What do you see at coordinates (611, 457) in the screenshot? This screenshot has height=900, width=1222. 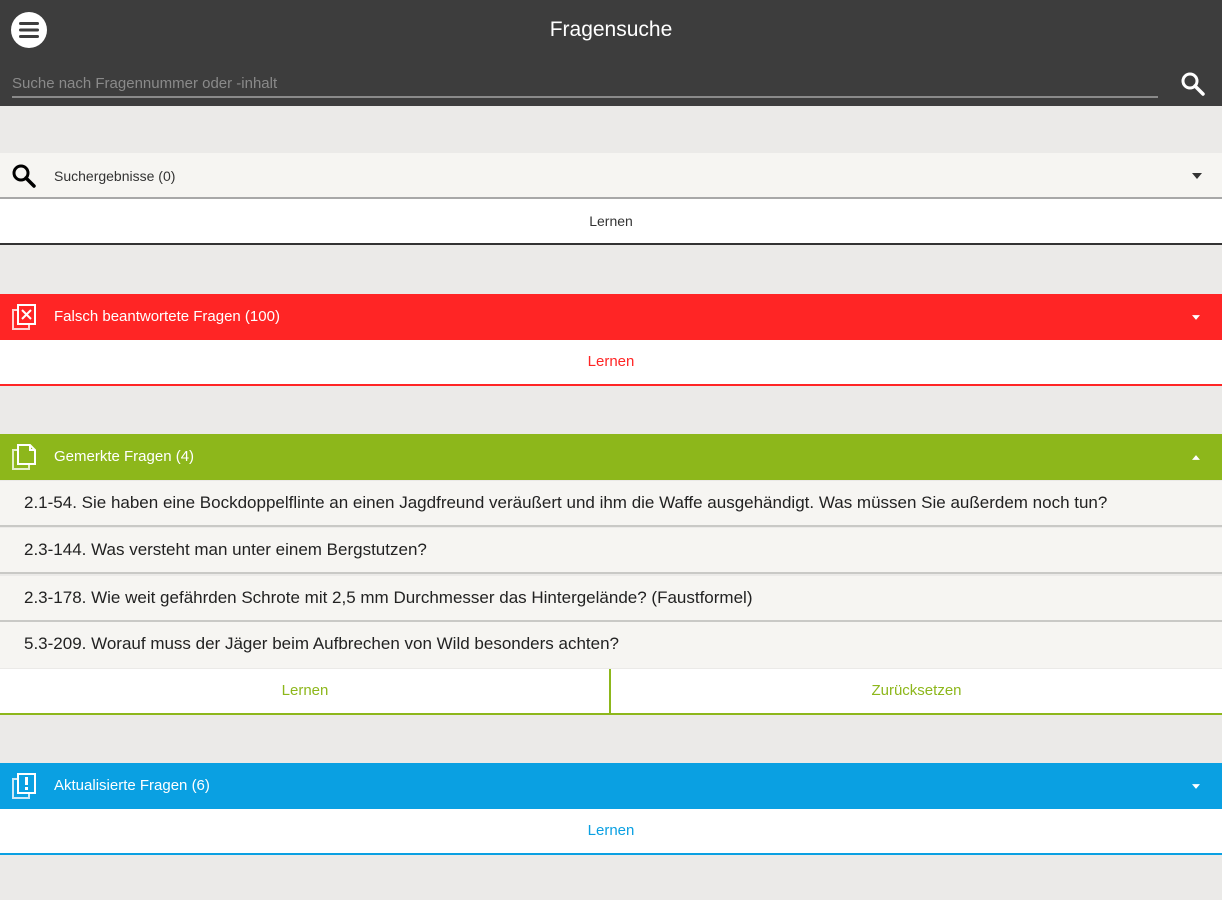 I see `section-header-bookmarked: Gemerkte Fragen (4)` at bounding box center [611, 457].